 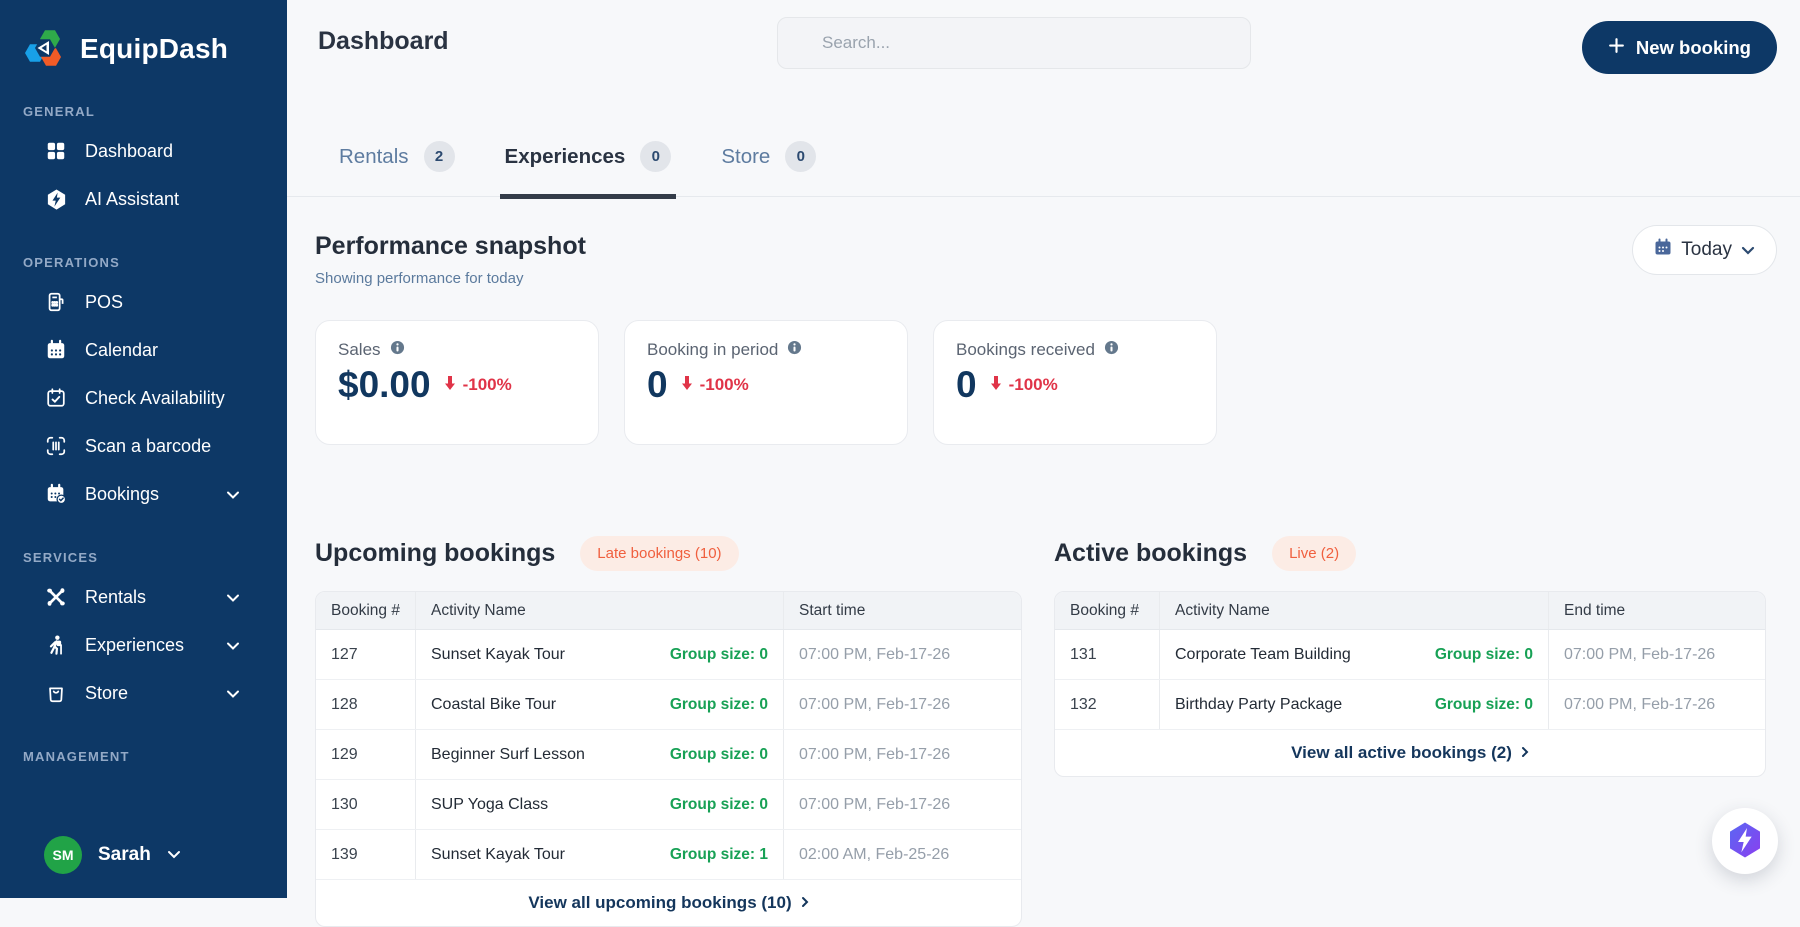 I want to click on column-header: Booking #, so click(x=1107, y=610).